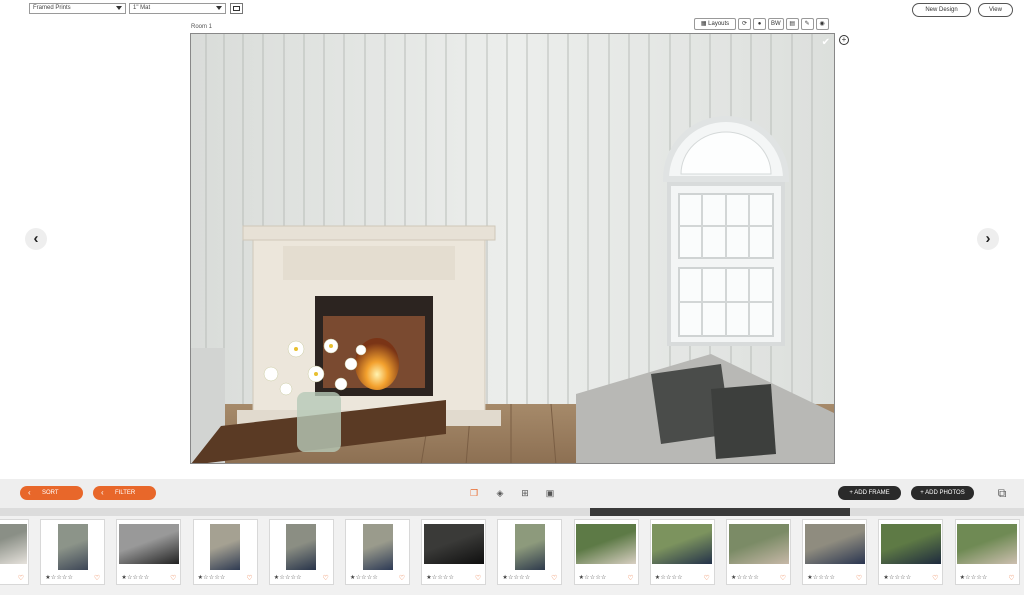 This screenshot has width=1024, height=595. I want to click on product-select-value: Framed Prints, so click(52, 8).